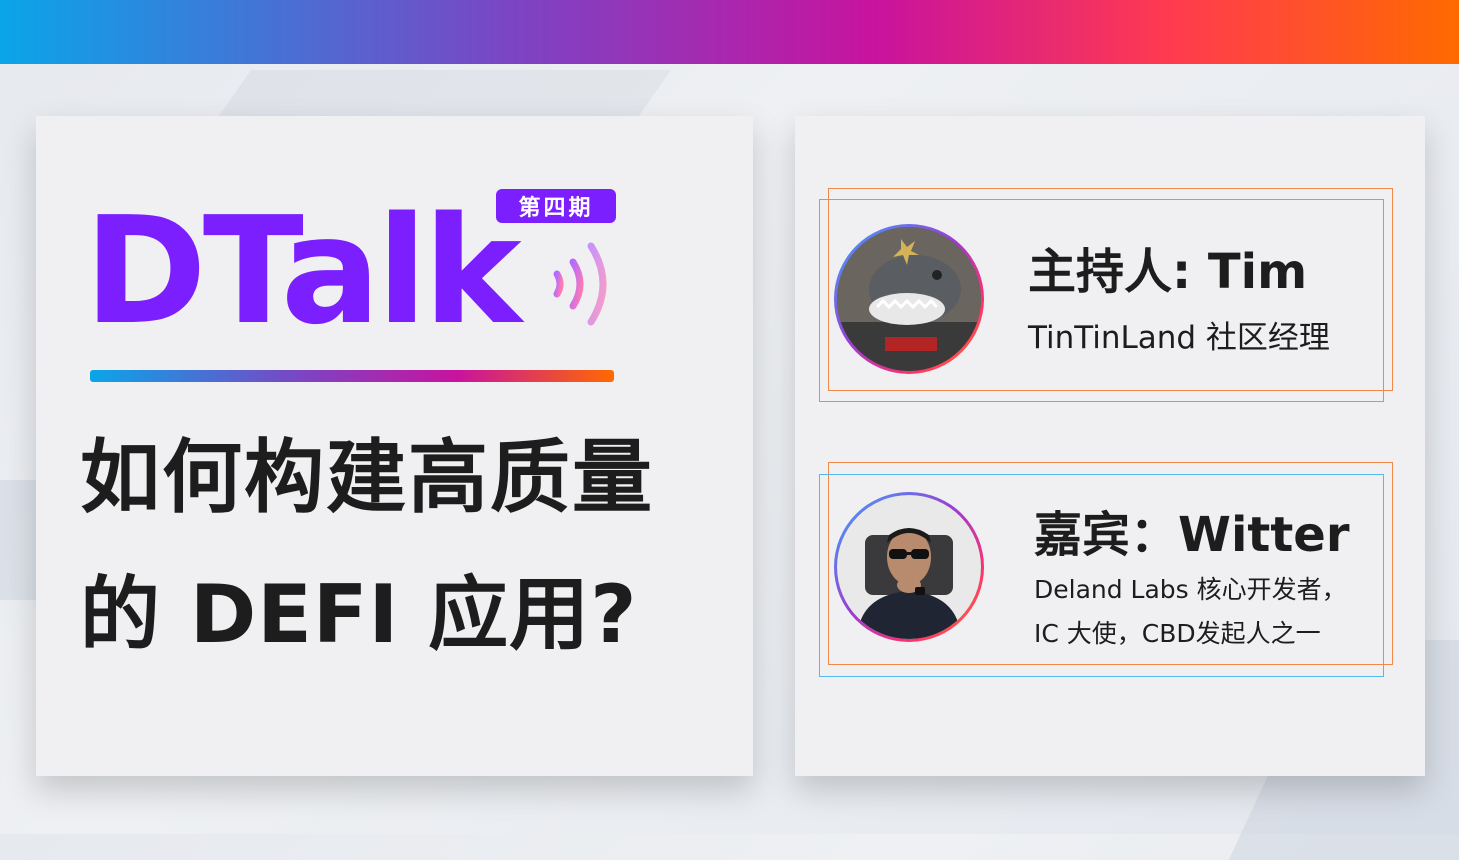 This screenshot has height=860, width=1459. Describe the element at coordinates (352, 376) in the screenshot. I see `gradient-divider` at that location.